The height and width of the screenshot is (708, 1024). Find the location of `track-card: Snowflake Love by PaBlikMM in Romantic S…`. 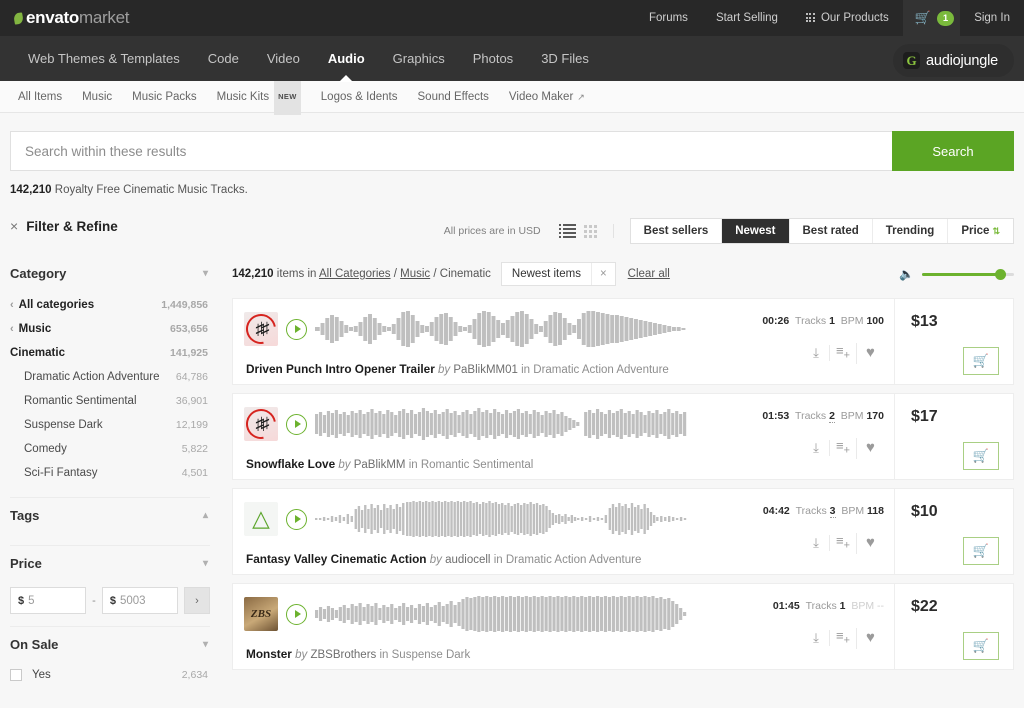

track-card: Snowflake Love by PaBlikMM in Romantic S… is located at coordinates (623, 436).